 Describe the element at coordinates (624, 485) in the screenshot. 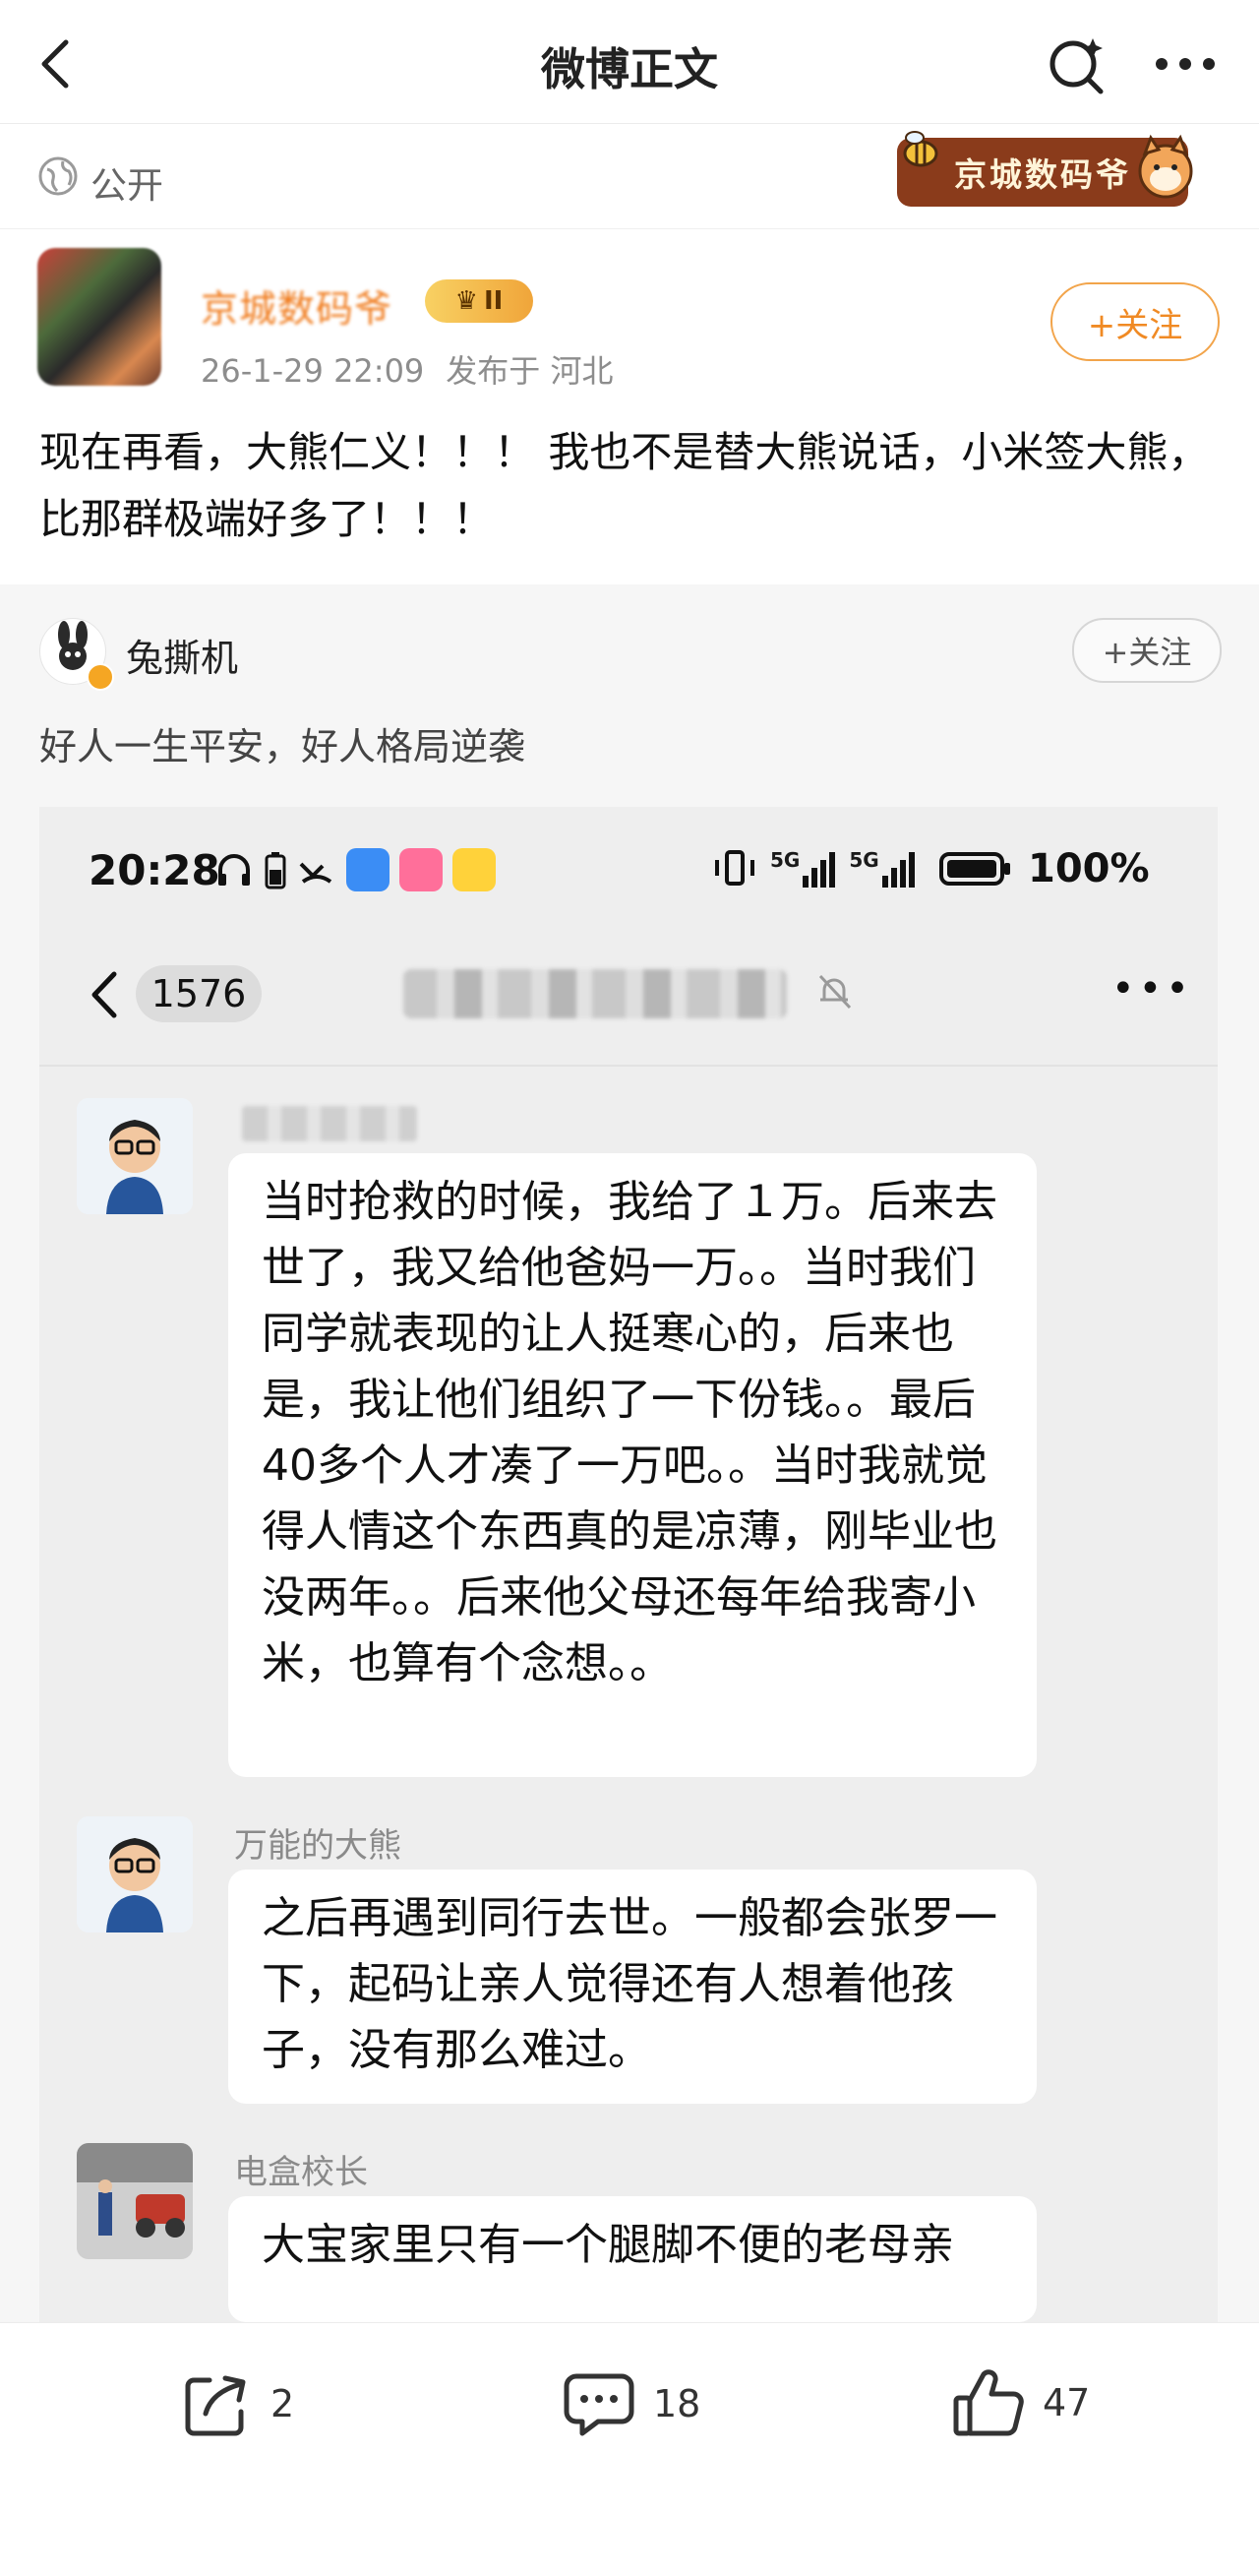

I see `post-text: 现在再看，大熊仁义！！！ 我也不是替大熊说话，小米签大熊，比那群极端好多了！！！` at that location.